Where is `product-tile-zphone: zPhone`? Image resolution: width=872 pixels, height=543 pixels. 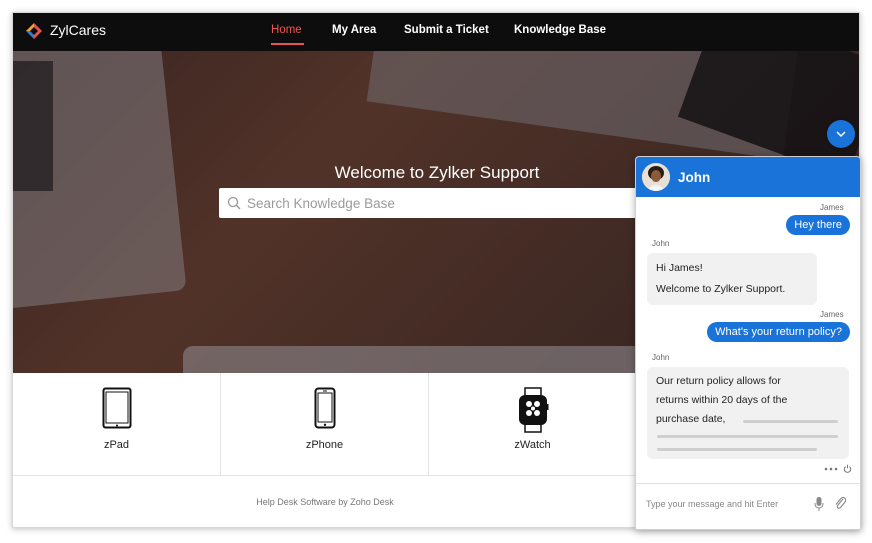 product-tile-zphone: zPhone is located at coordinates (325, 424).